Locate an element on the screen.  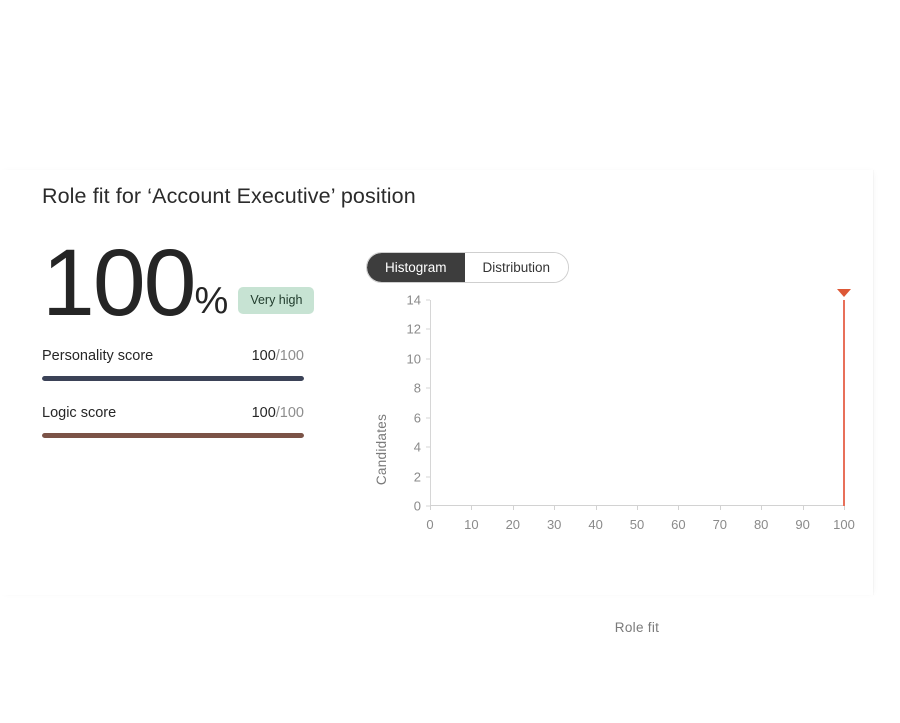
score-value-logic: 100/100 is located at coordinates (278, 413).